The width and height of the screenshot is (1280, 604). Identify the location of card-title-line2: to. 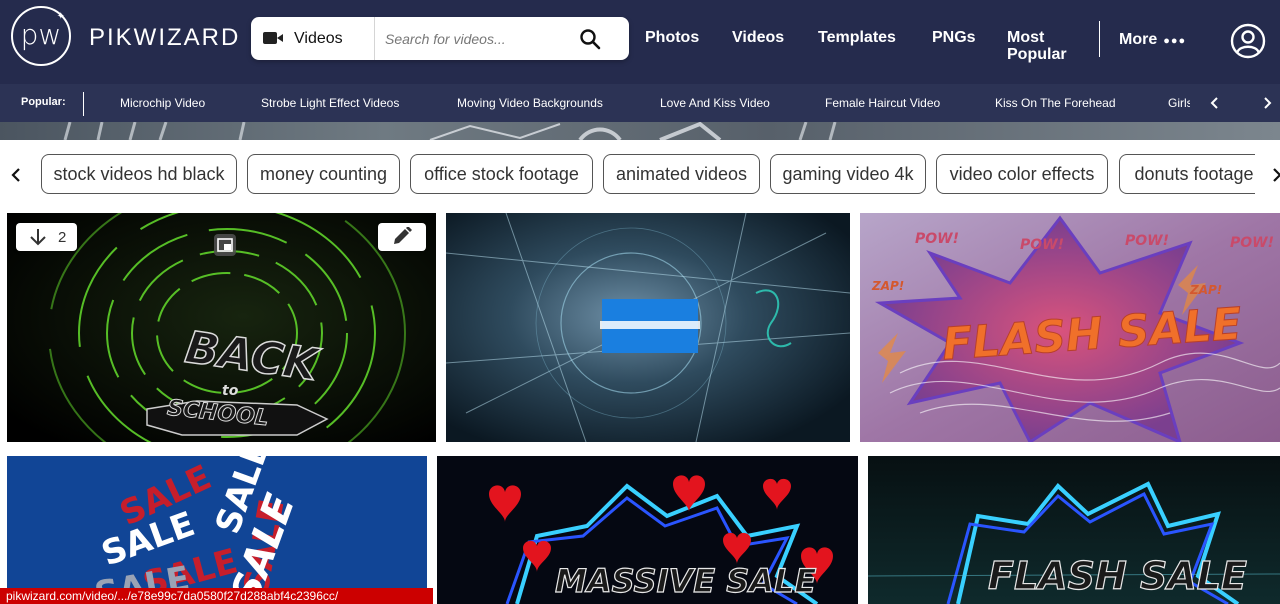
(230, 391).